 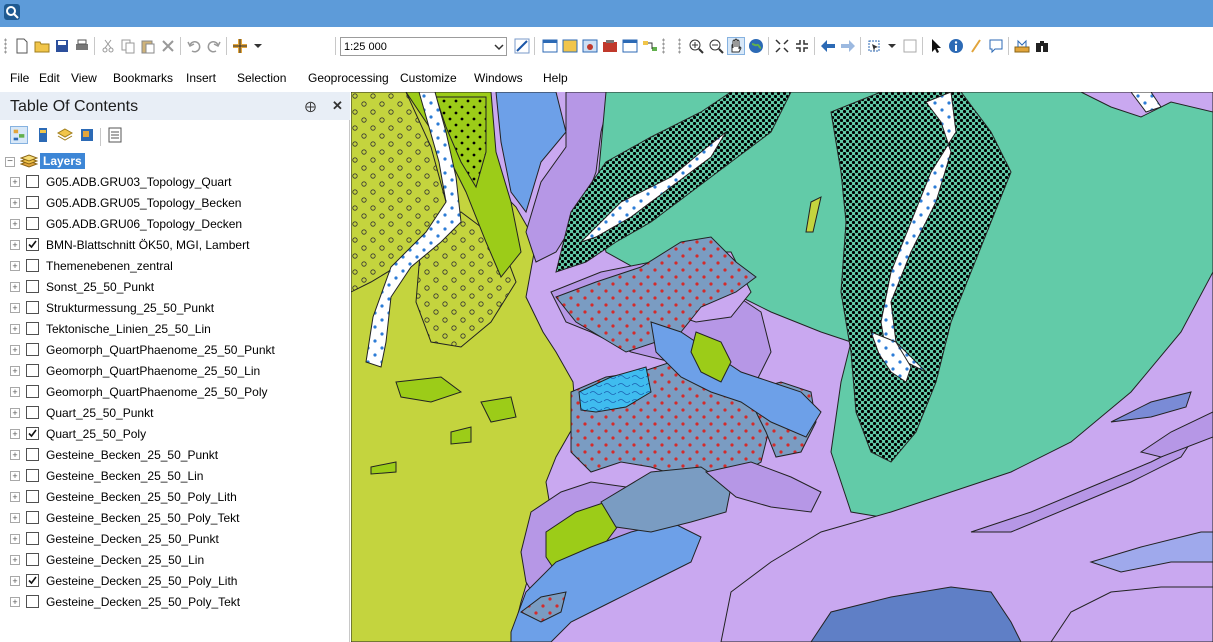 What do you see at coordinates (143, 602) in the screenshot?
I see `layer-name: Gesteine_Decken_25_50_Poly_Tekt` at bounding box center [143, 602].